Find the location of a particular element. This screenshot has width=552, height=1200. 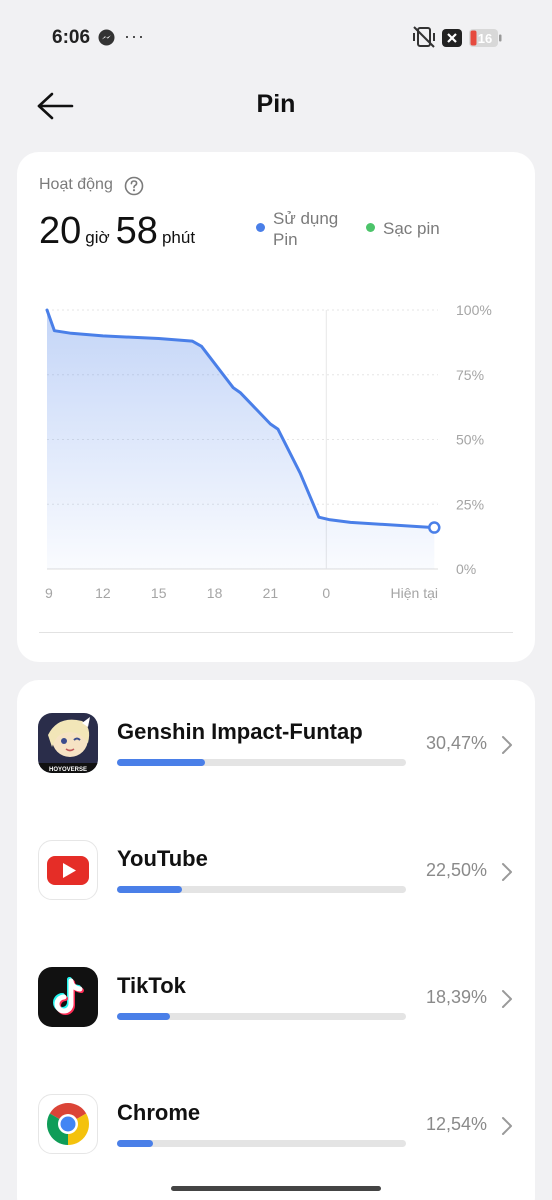

x-tick-label: 9 is located at coordinates (49, 593).